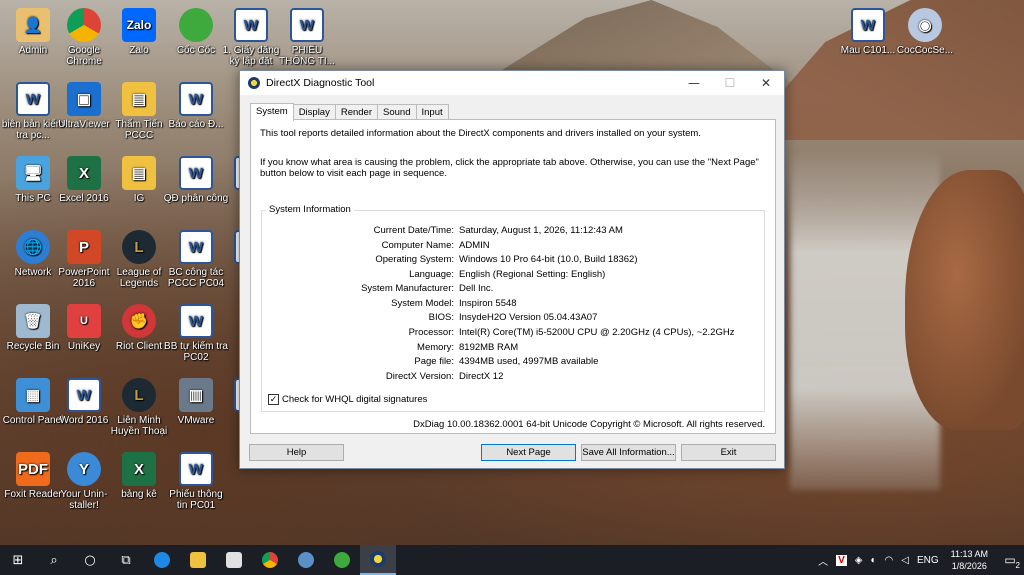 The image size is (1024, 575). What do you see at coordinates (273, 399) in the screenshot?
I see `whql-checkbox: ✓` at bounding box center [273, 399].